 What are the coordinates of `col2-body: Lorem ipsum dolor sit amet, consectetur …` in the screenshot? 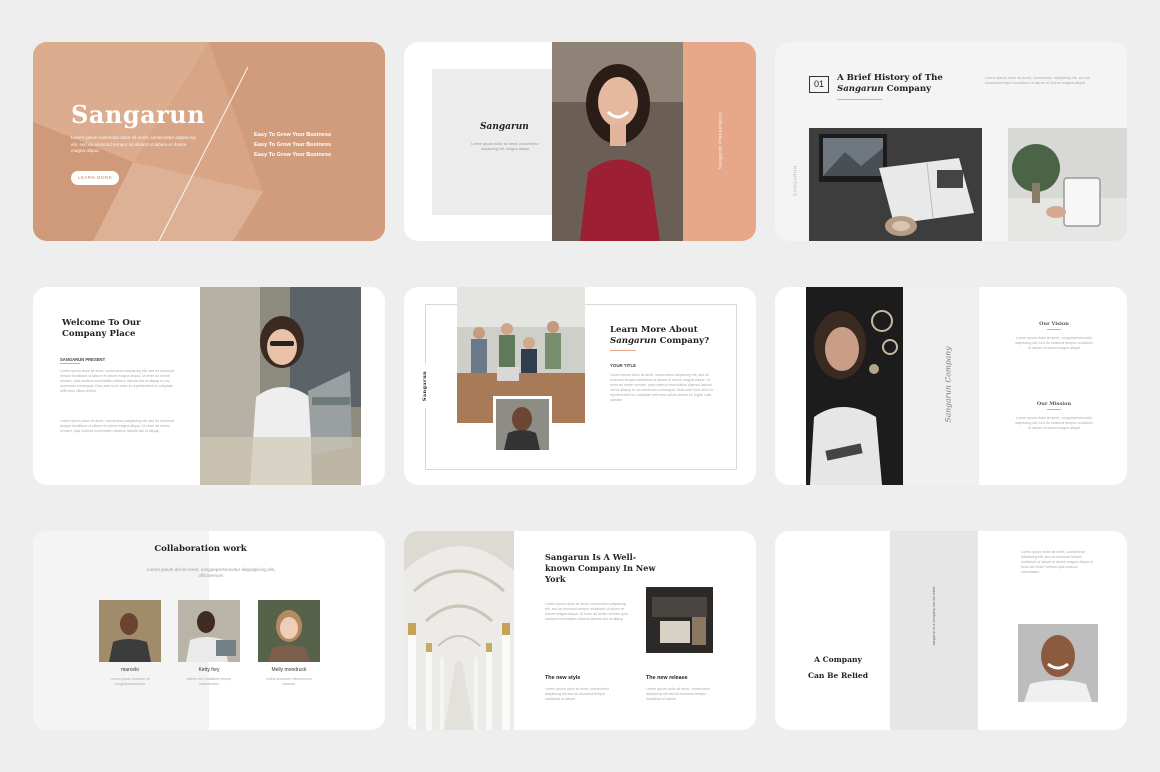 It's located at (678, 694).